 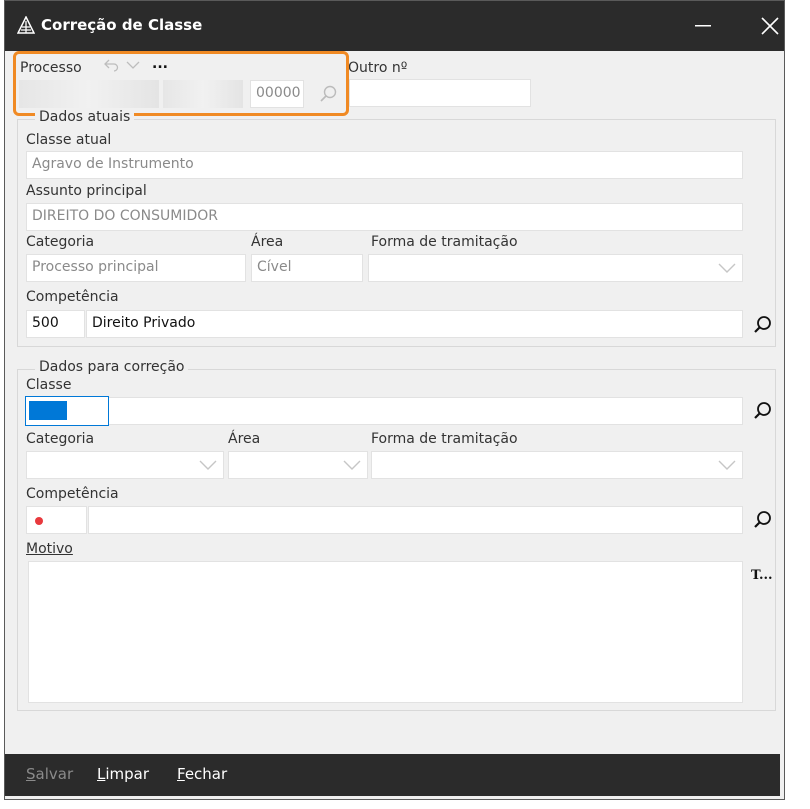 I want to click on competencia-code-input, so click(x=56, y=520).